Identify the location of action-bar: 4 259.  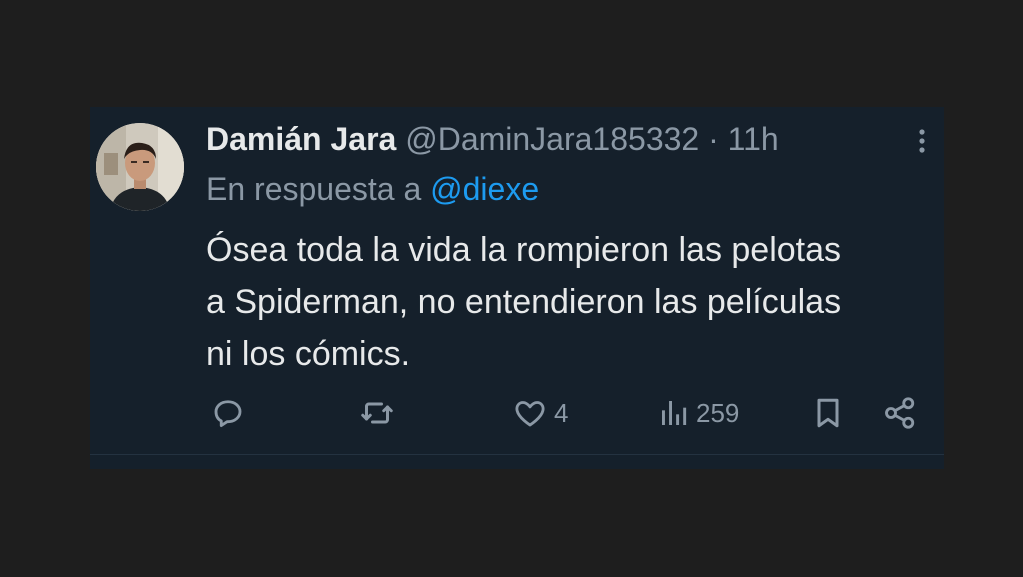
(566, 413).